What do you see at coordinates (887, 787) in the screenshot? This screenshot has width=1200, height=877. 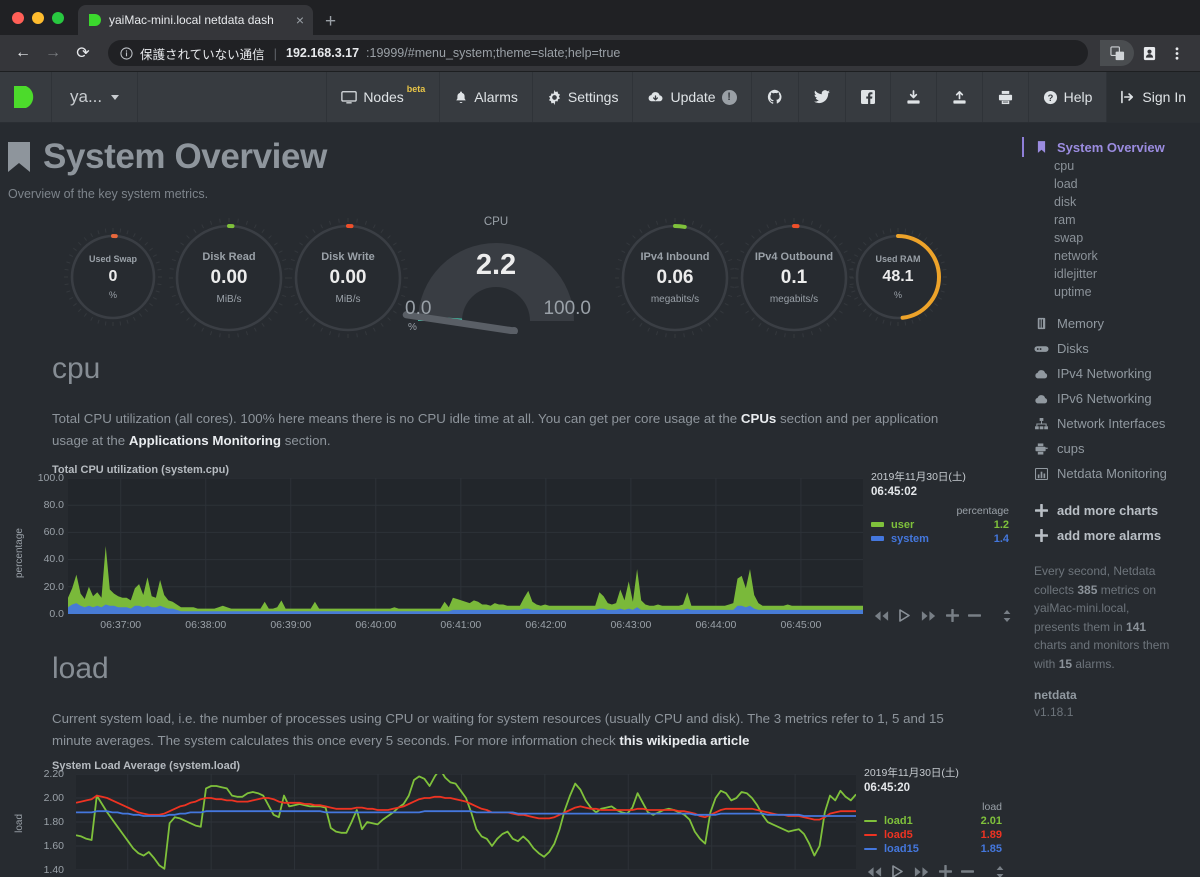 I see `legend-time: 06:45:20` at bounding box center [887, 787].